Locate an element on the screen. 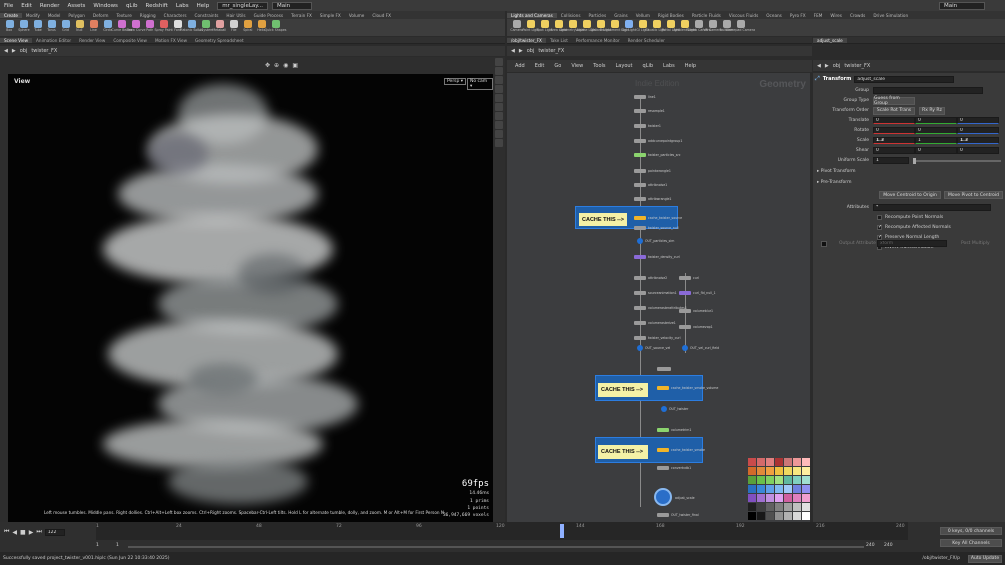  current-frame-field: 122 is located at coordinates (54, 532).